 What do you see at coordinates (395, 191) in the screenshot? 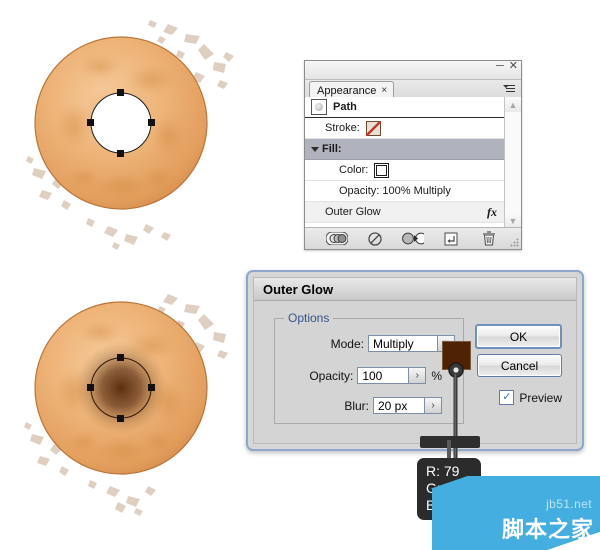
I see `appearance-row-opacity-label: Opacity: 100% Multiply` at bounding box center [395, 191].